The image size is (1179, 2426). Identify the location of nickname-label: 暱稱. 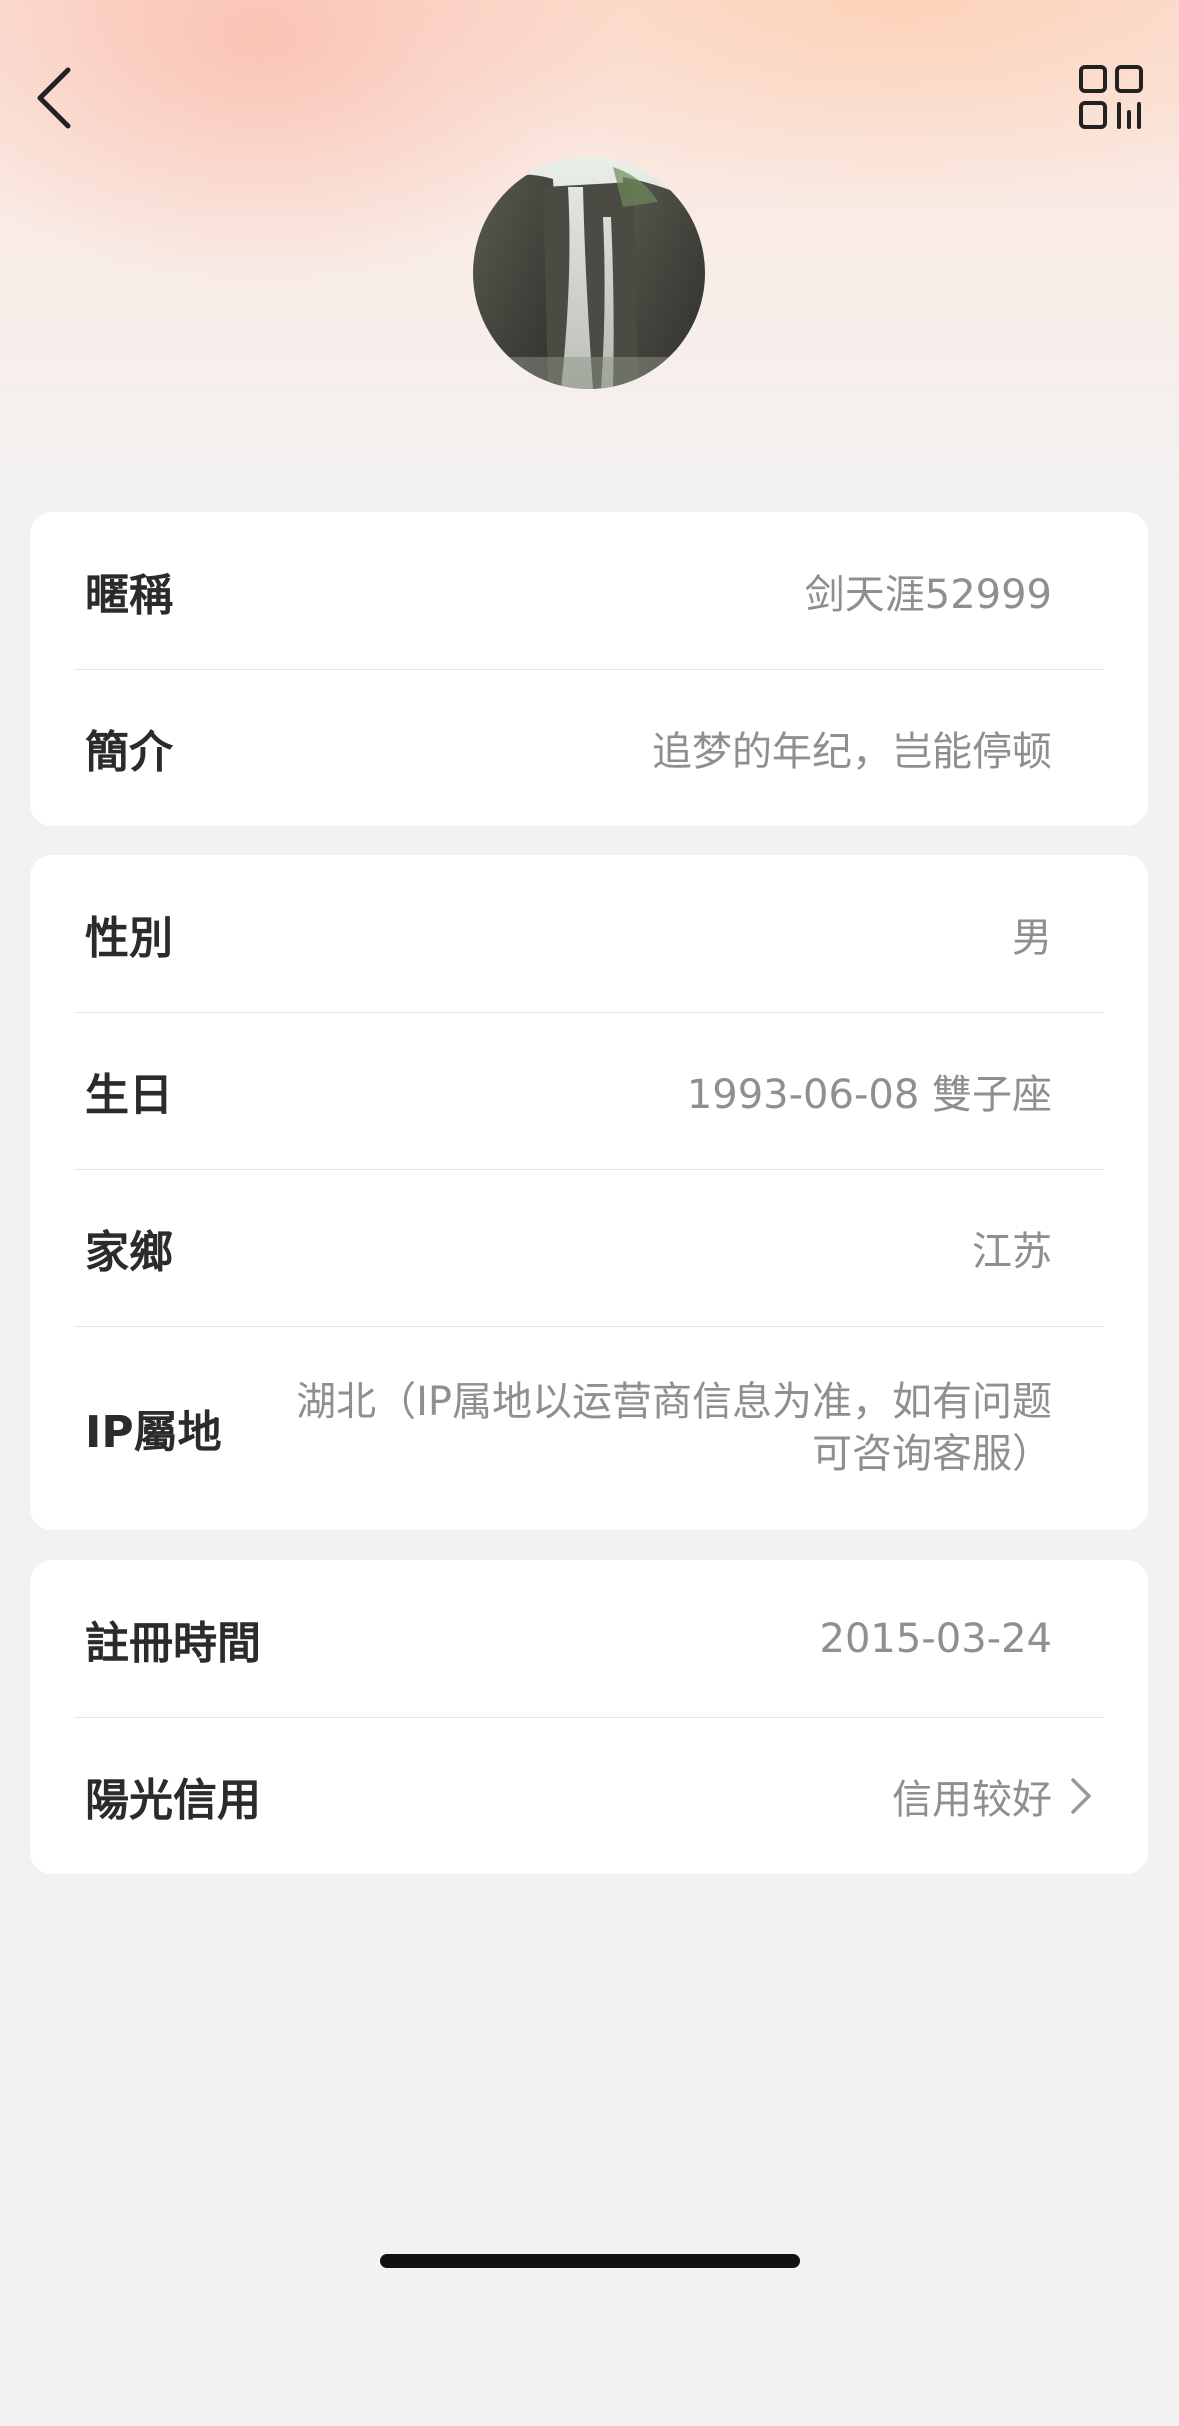
(129, 595).